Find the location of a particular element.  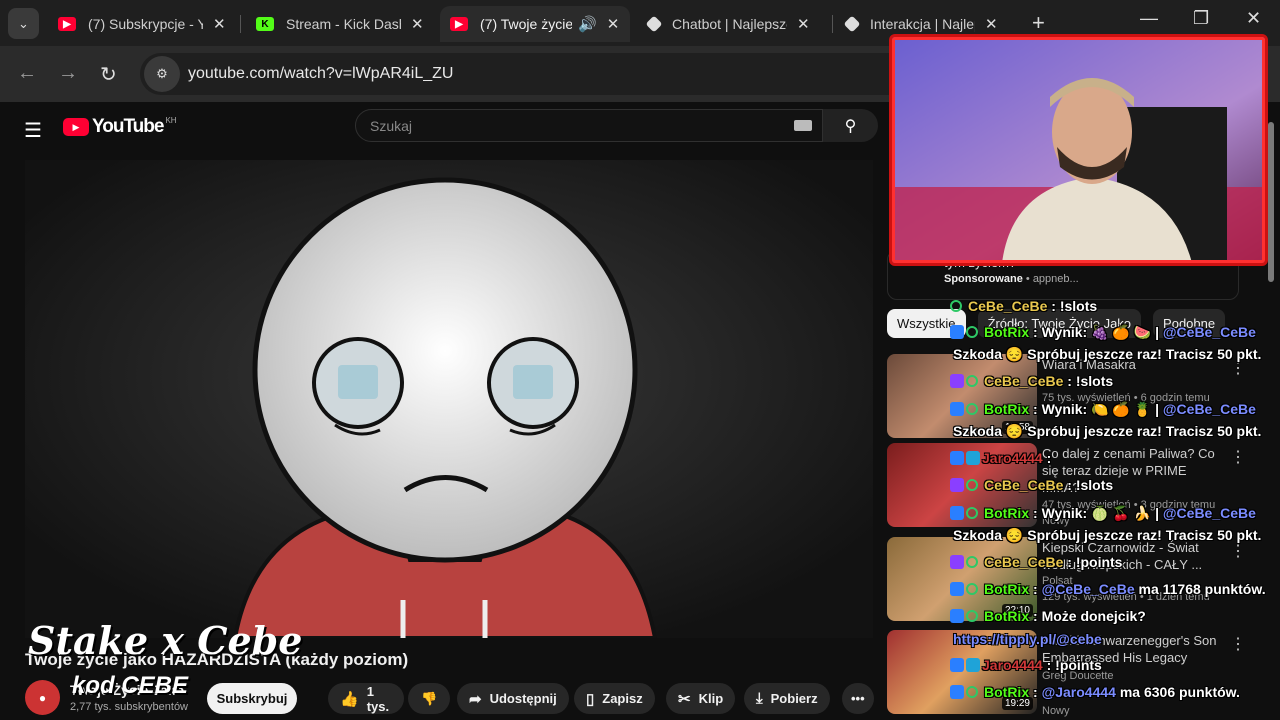

speaker-icon: 🔊 is located at coordinates (587, 24).